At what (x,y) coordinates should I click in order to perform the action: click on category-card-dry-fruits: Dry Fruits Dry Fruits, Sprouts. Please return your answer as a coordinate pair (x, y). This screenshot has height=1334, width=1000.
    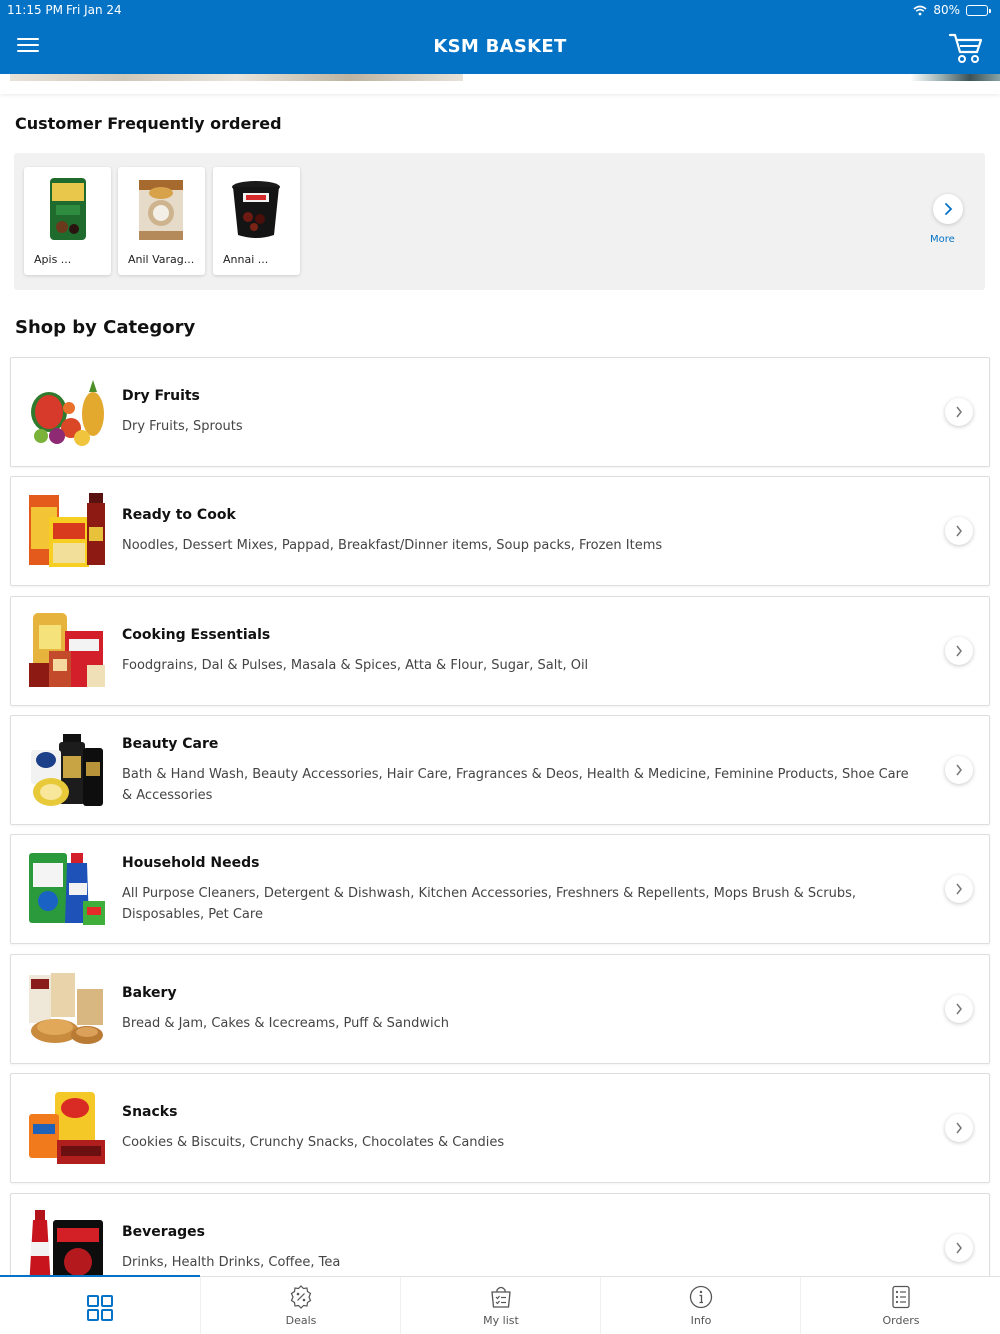
    Looking at the image, I should click on (500, 412).